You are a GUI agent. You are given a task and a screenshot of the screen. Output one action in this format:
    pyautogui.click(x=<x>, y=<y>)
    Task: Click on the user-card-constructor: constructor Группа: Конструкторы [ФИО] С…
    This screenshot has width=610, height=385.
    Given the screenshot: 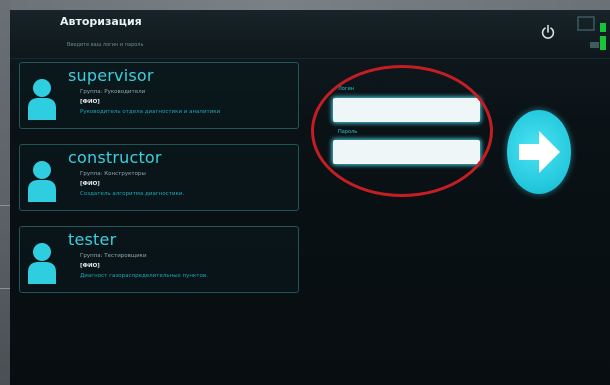 What is the action you would take?
    pyautogui.click(x=159, y=177)
    